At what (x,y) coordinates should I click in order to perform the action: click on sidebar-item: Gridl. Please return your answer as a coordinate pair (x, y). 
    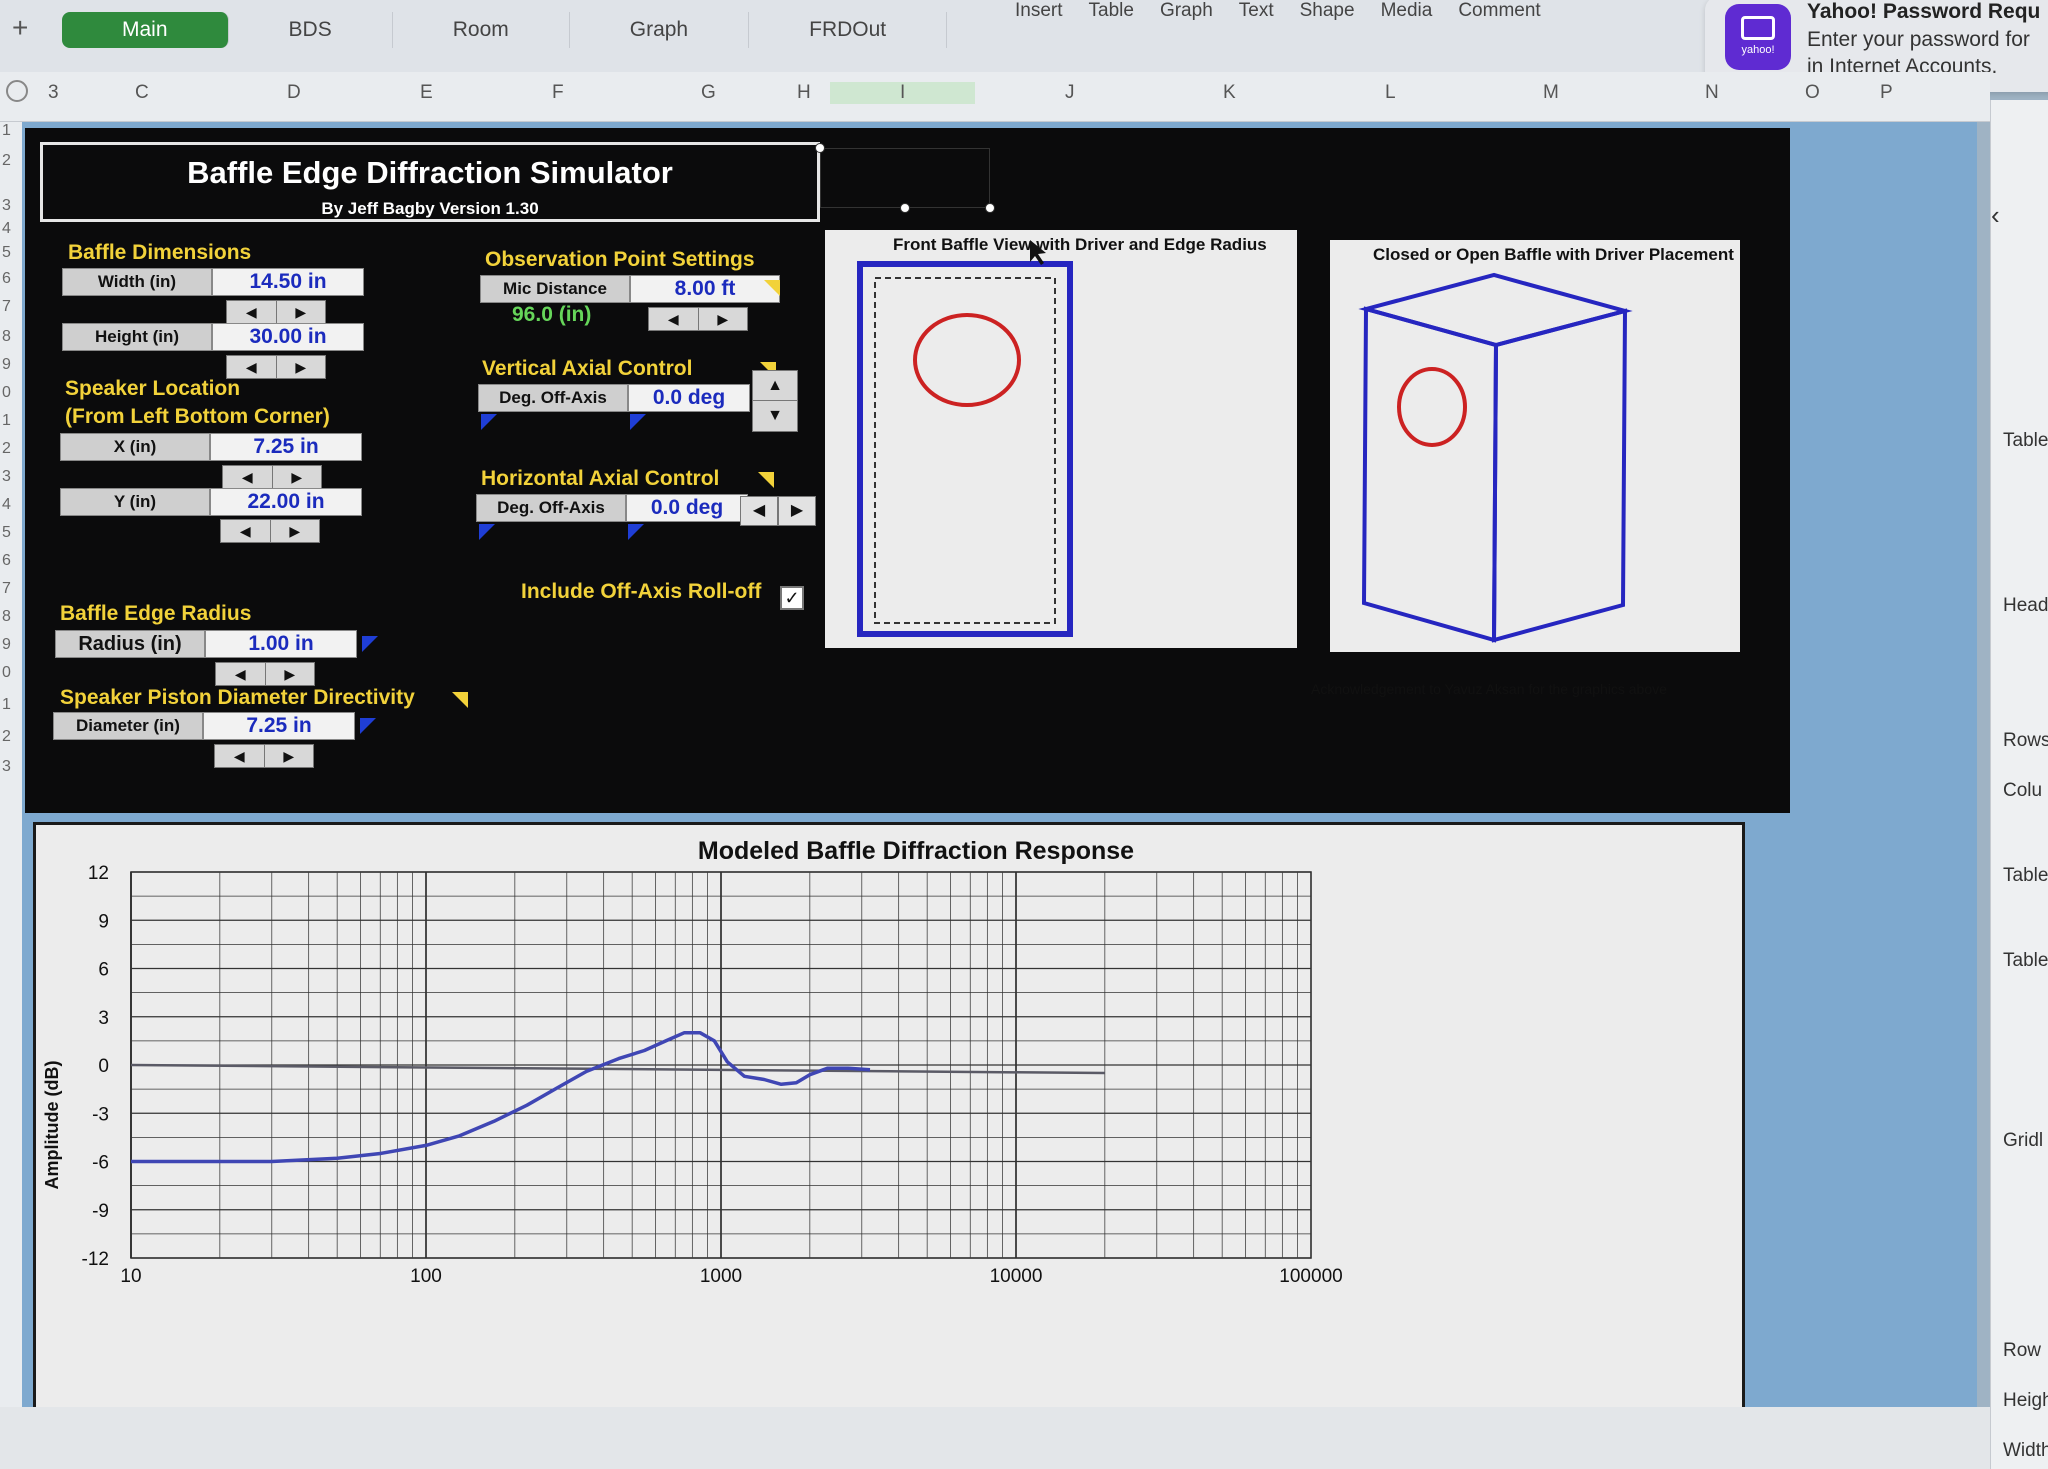
    Looking at the image, I should click on (2023, 1141).